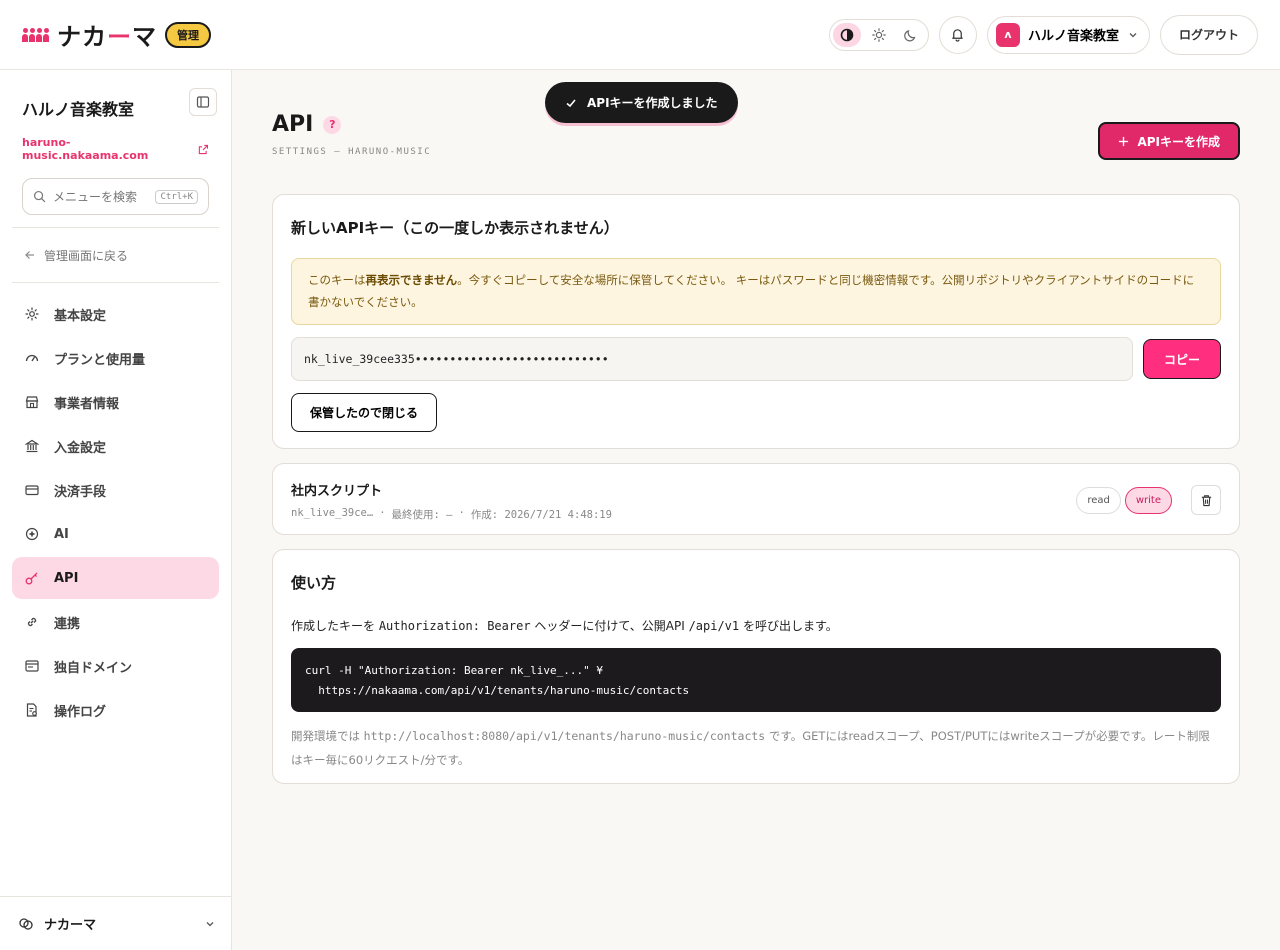 Image resolution: width=1280 pixels, height=950 pixels. What do you see at coordinates (31, 710) in the screenshot?
I see `log-file-icon` at bounding box center [31, 710].